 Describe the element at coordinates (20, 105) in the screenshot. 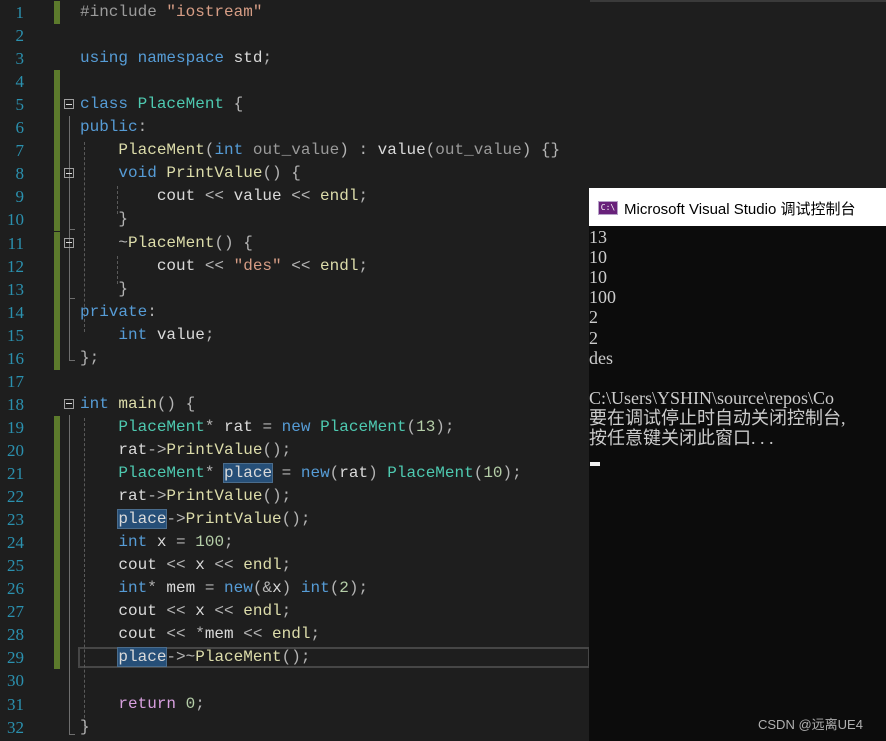

I see `line-number: 5` at that location.